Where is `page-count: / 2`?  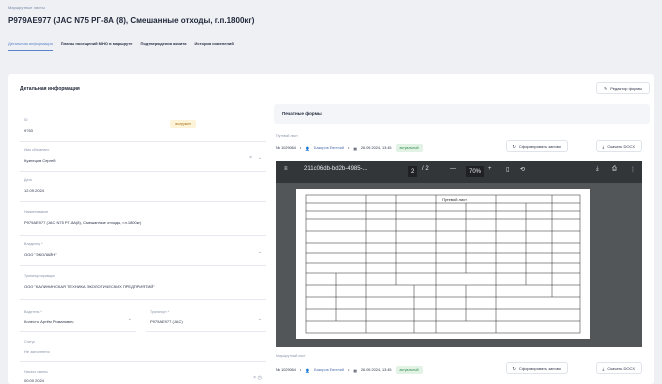
page-count: / 2 is located at coordinates (425, 169).